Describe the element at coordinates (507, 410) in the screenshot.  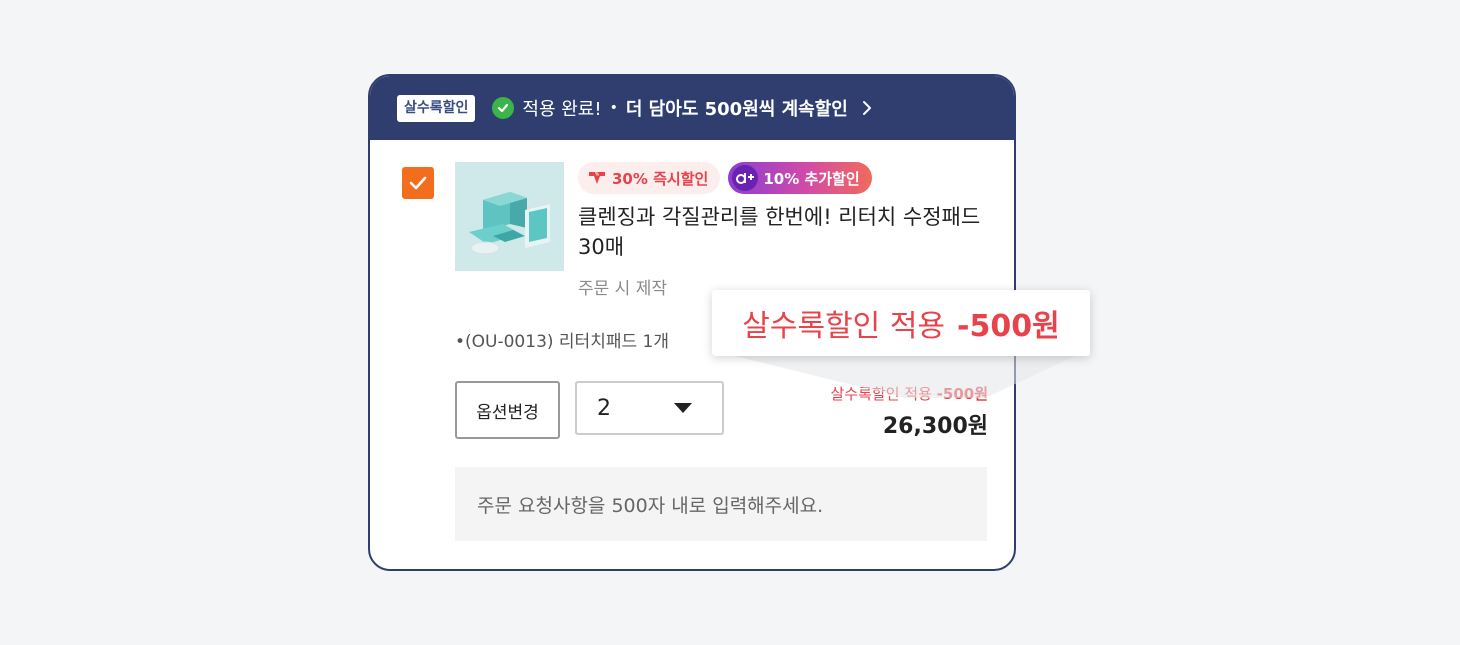
I see `change-option-button: 옵션변경` at that location.